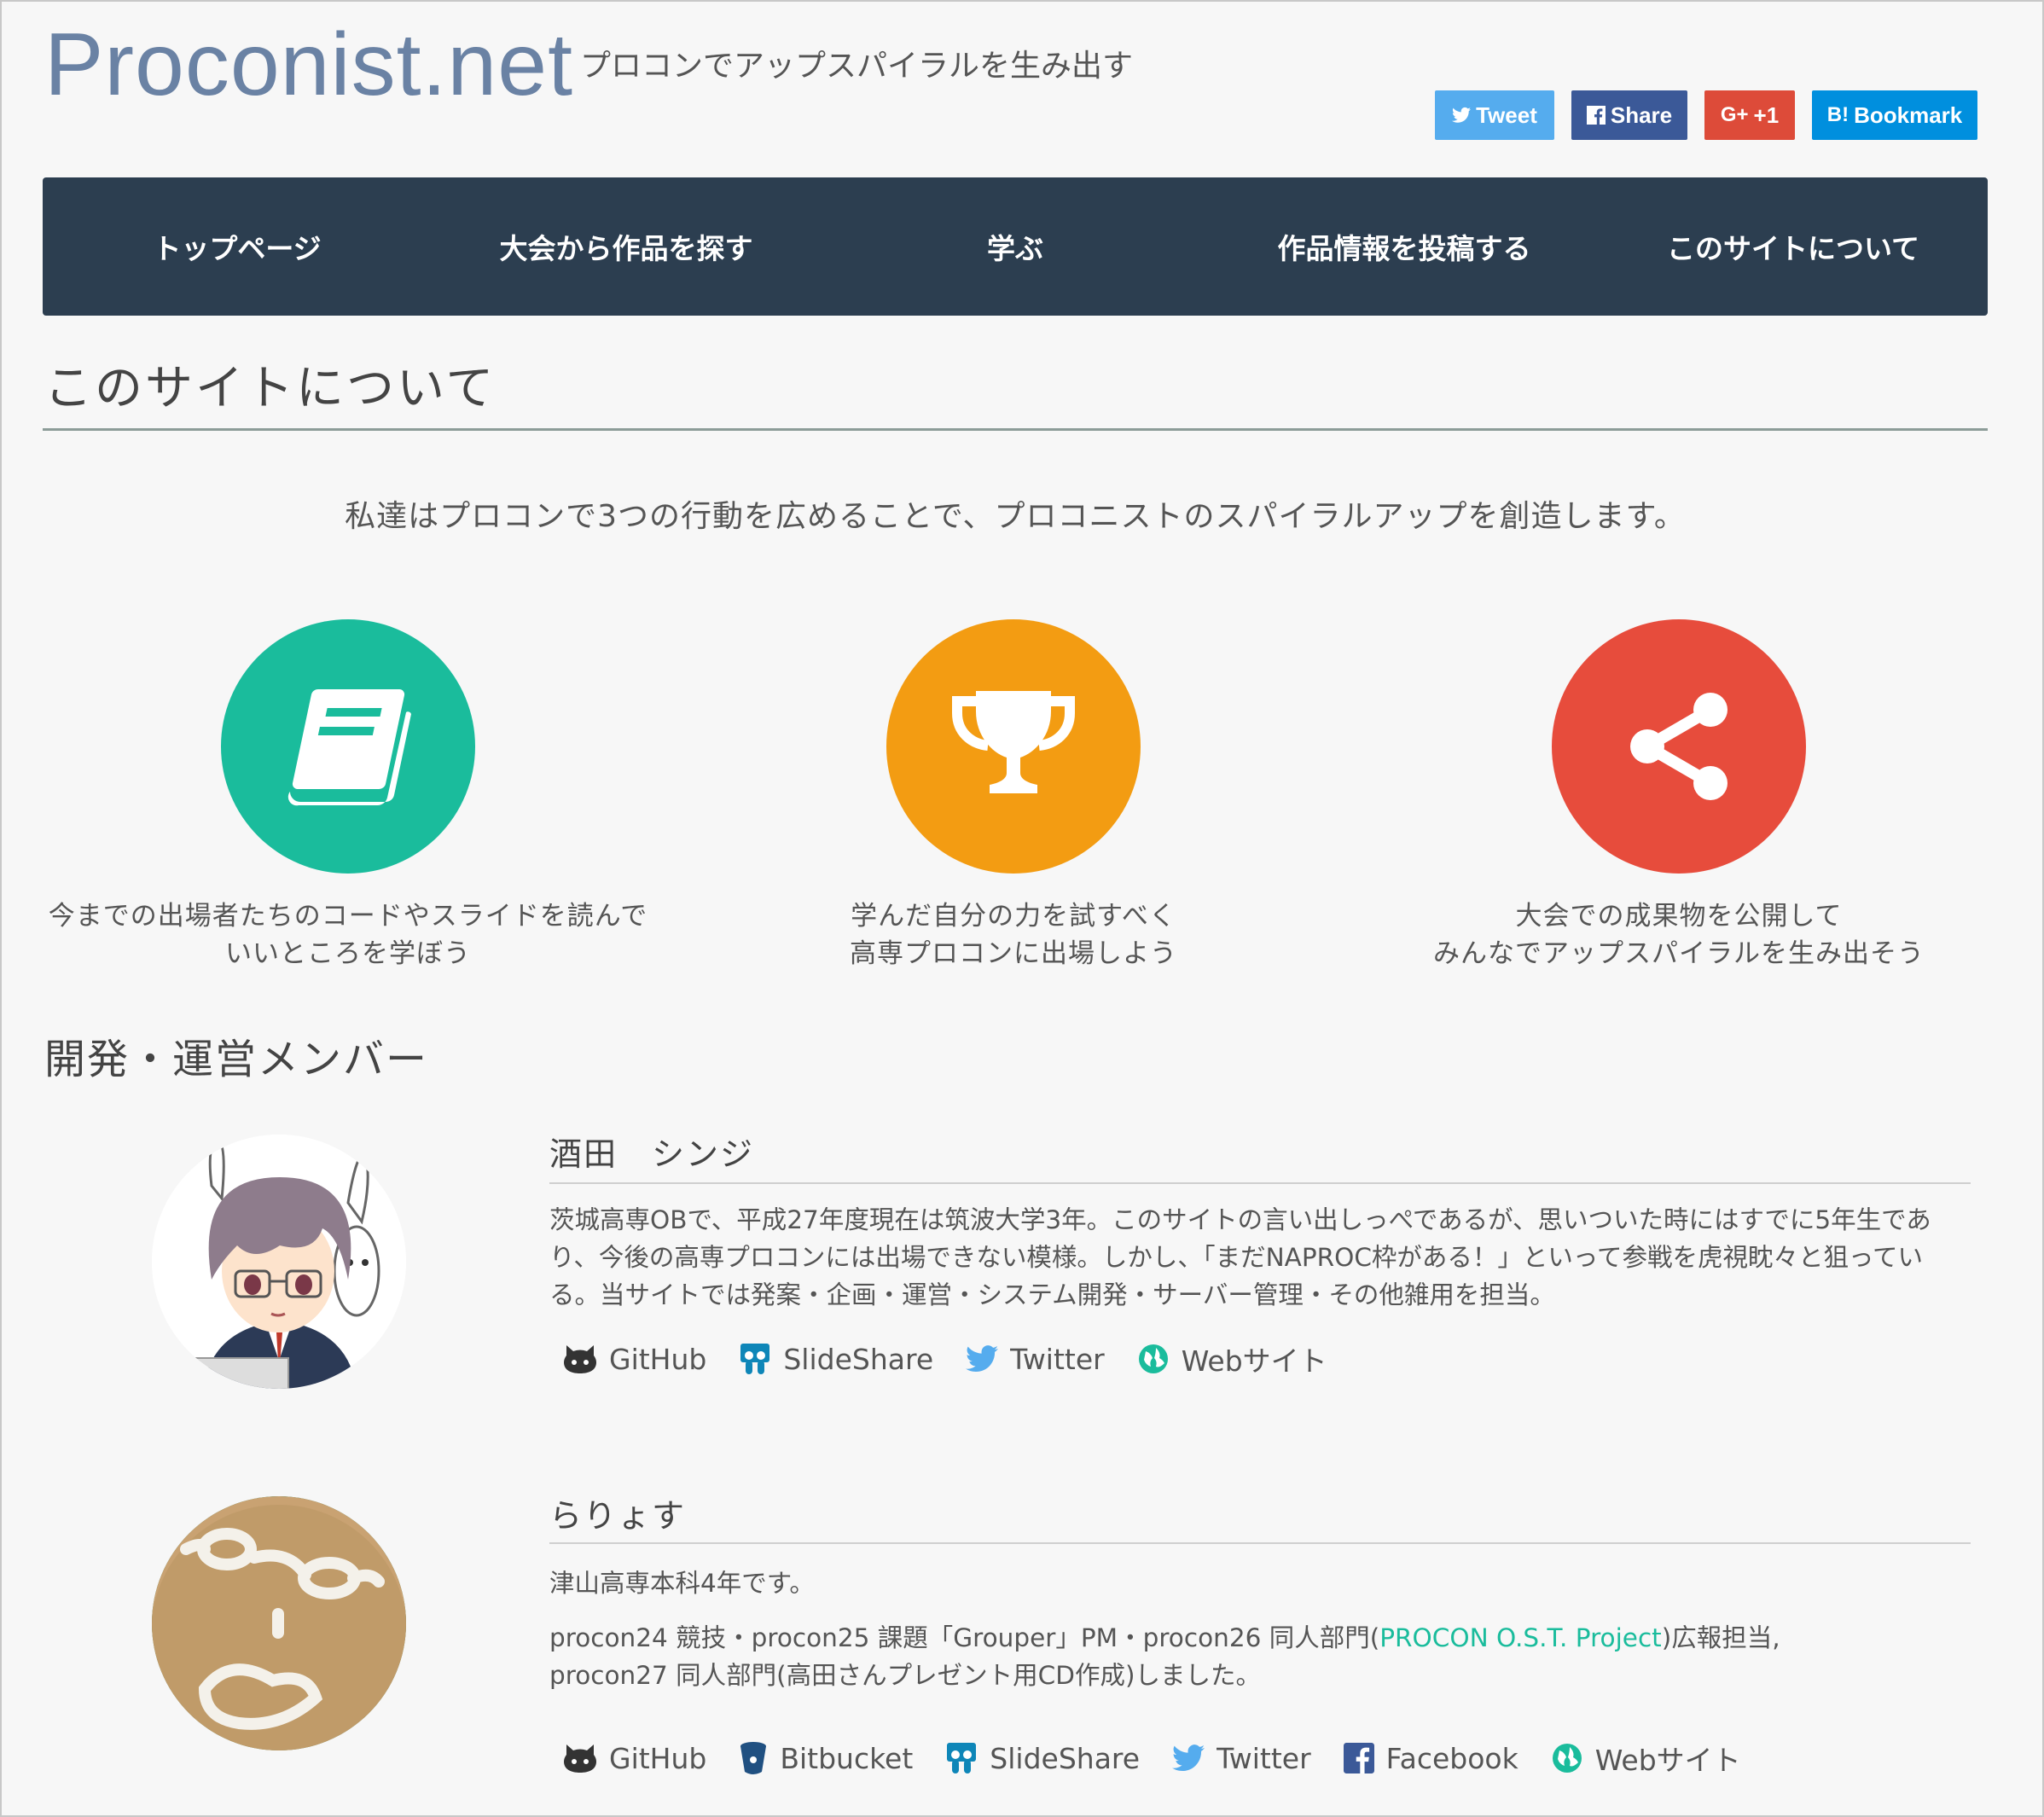 The width and height of the screenshot is (2044, 1817). Describe the element at coordinates (682, 1583) in the screenshot. I see `member-bio: 津山高専本科4年です。` at that location.